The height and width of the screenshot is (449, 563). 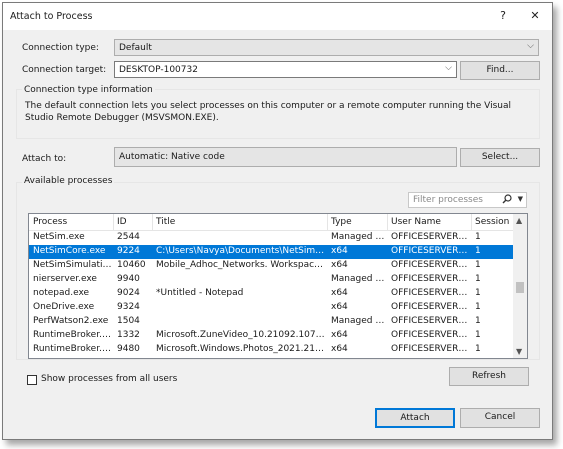 I want to click on cell-process: notepad.exe, so click(x=61, y=293).